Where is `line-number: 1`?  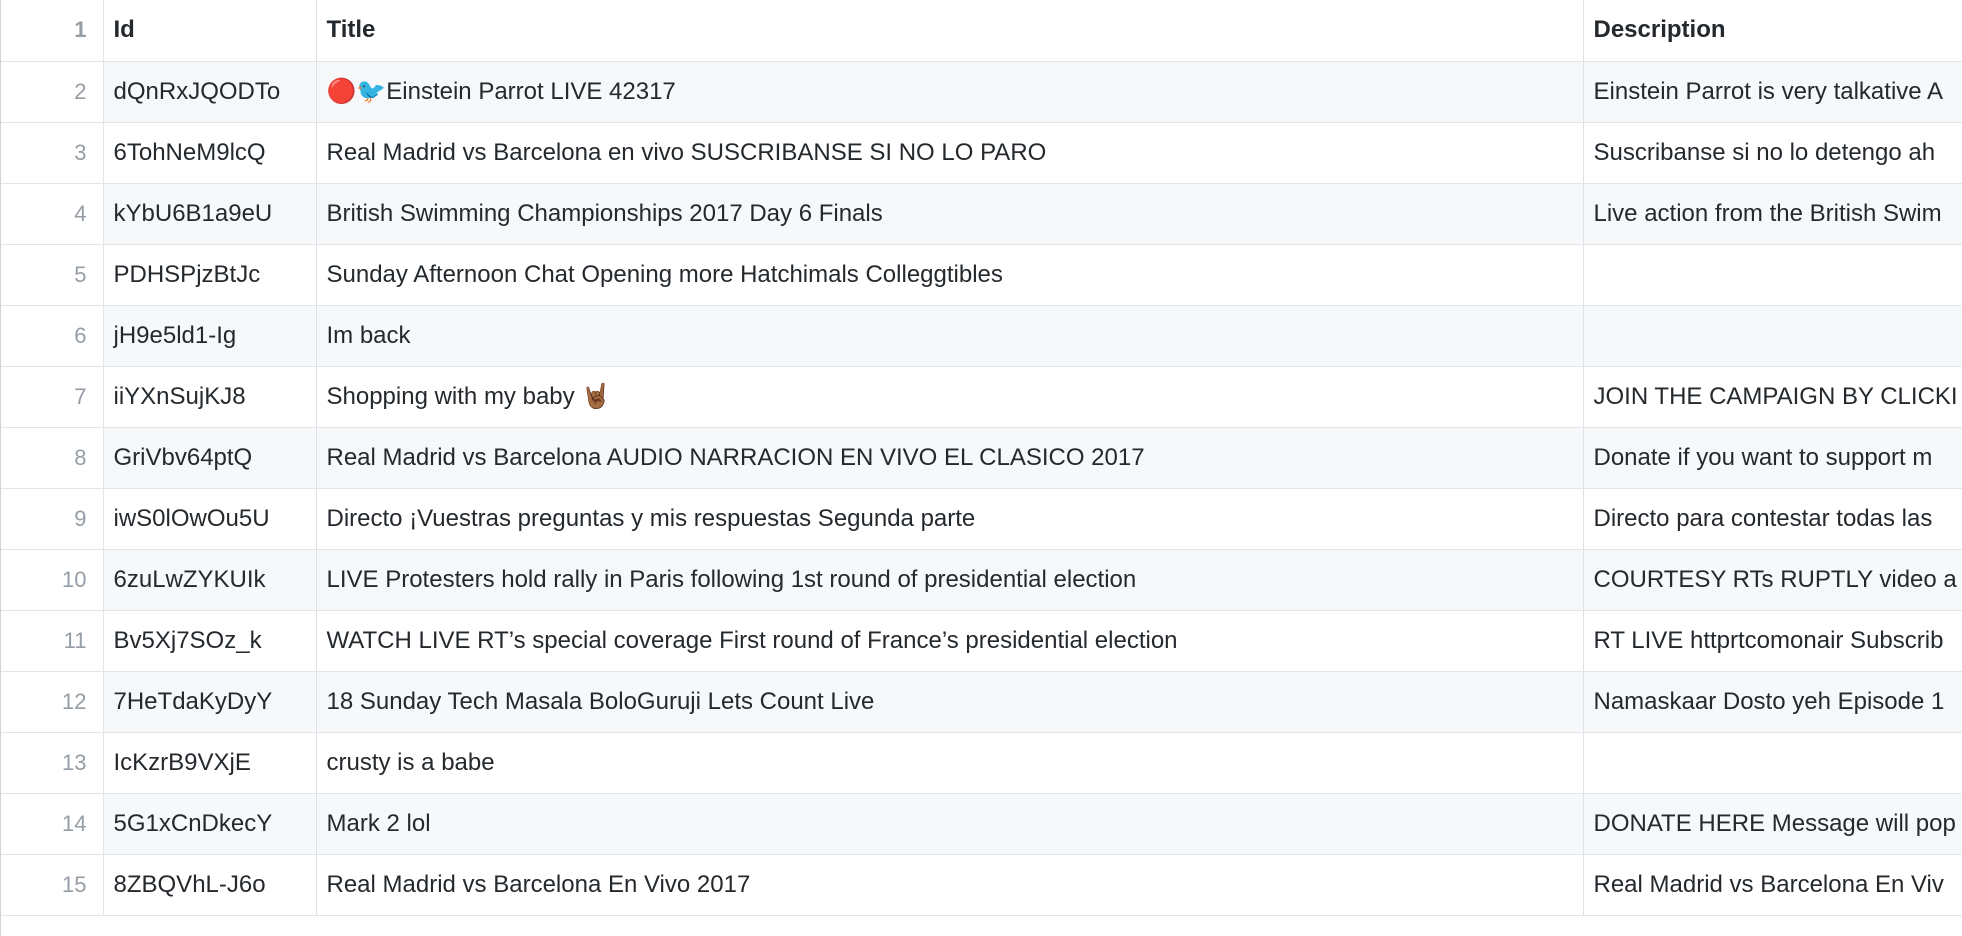
line-number: 1 is located at coordinates (52, 31).